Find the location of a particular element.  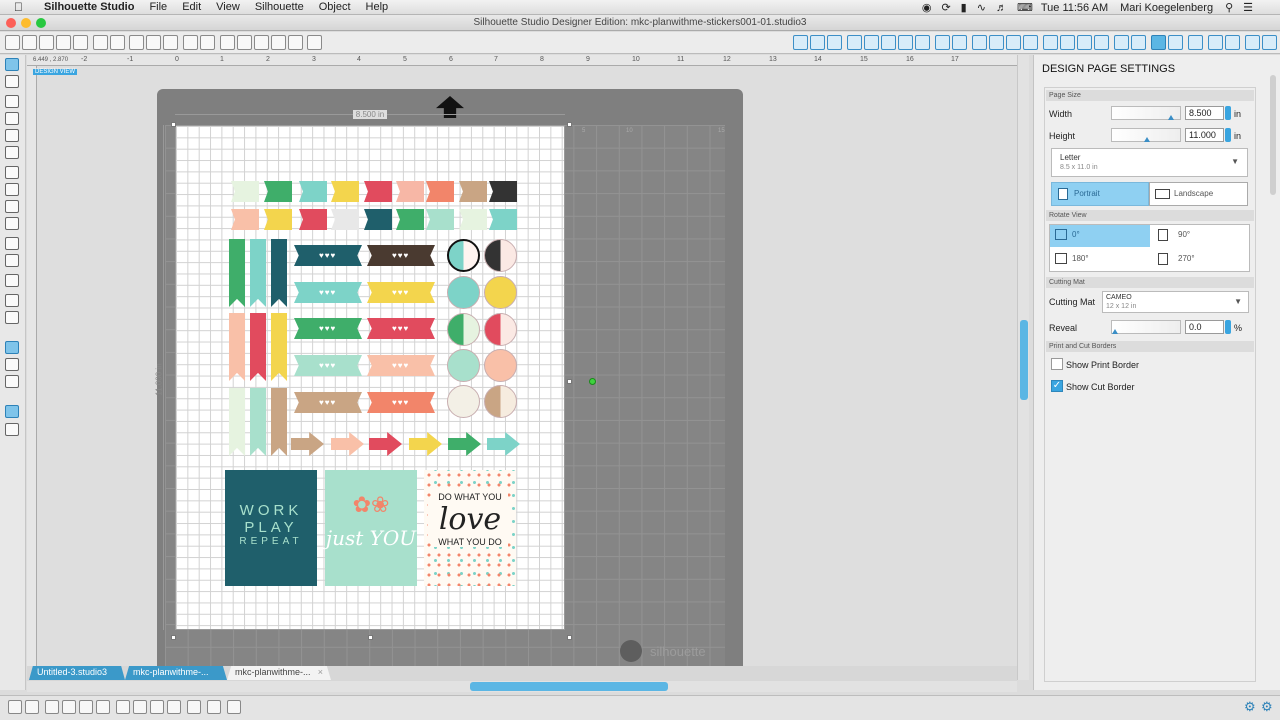

smooth-freehand-icon is located at coordinates (12, 243).